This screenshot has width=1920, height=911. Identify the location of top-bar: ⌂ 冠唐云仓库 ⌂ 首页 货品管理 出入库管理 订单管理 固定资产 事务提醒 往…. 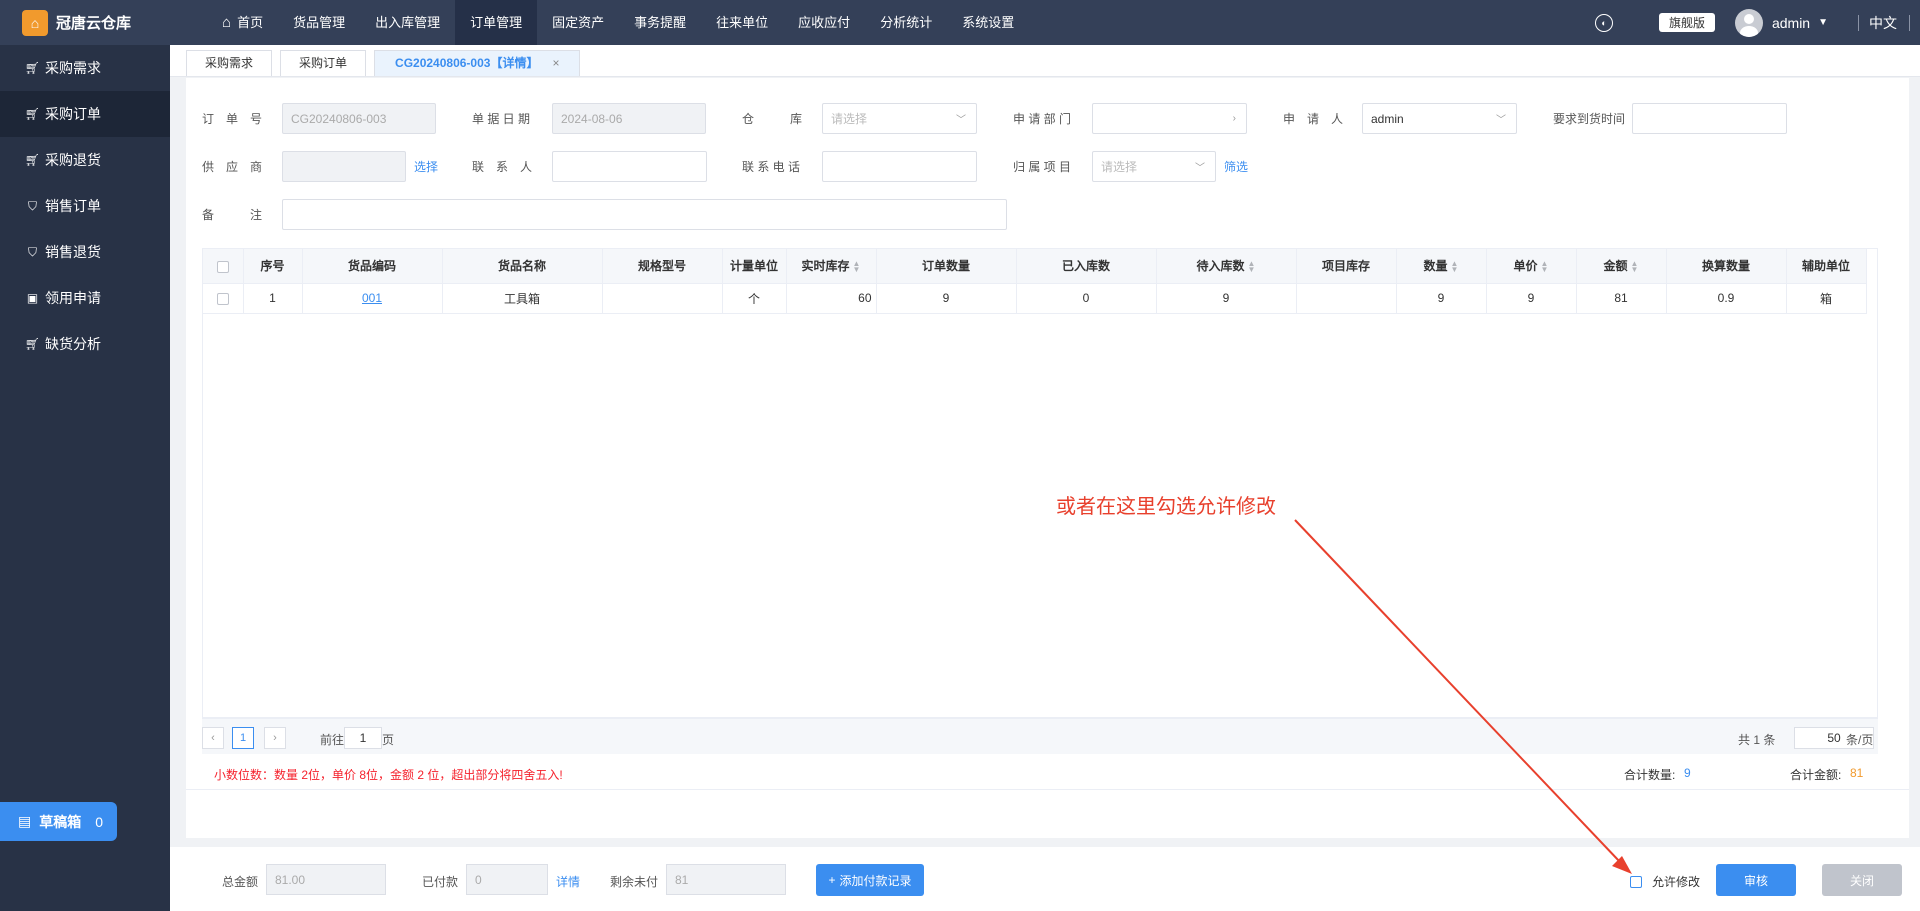
(960, 22).